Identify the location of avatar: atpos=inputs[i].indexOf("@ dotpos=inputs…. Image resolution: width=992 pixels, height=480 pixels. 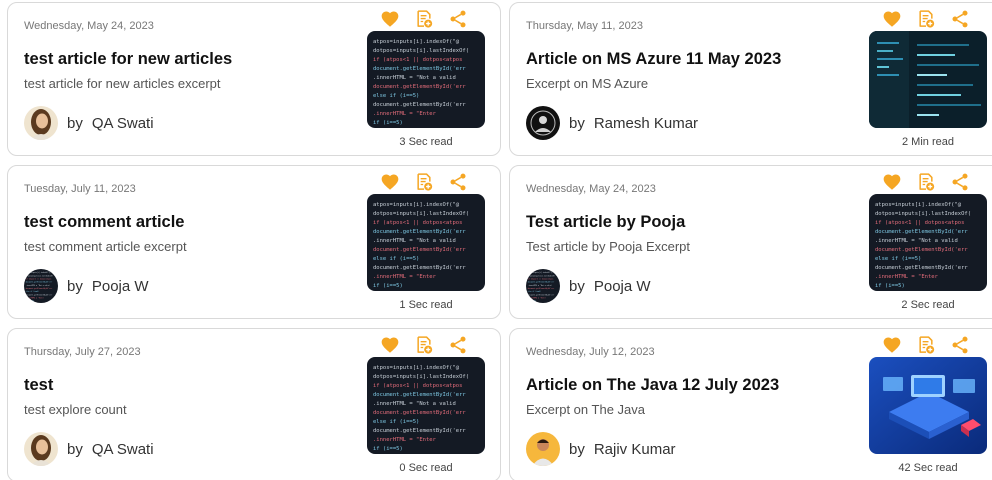
(543, 286).